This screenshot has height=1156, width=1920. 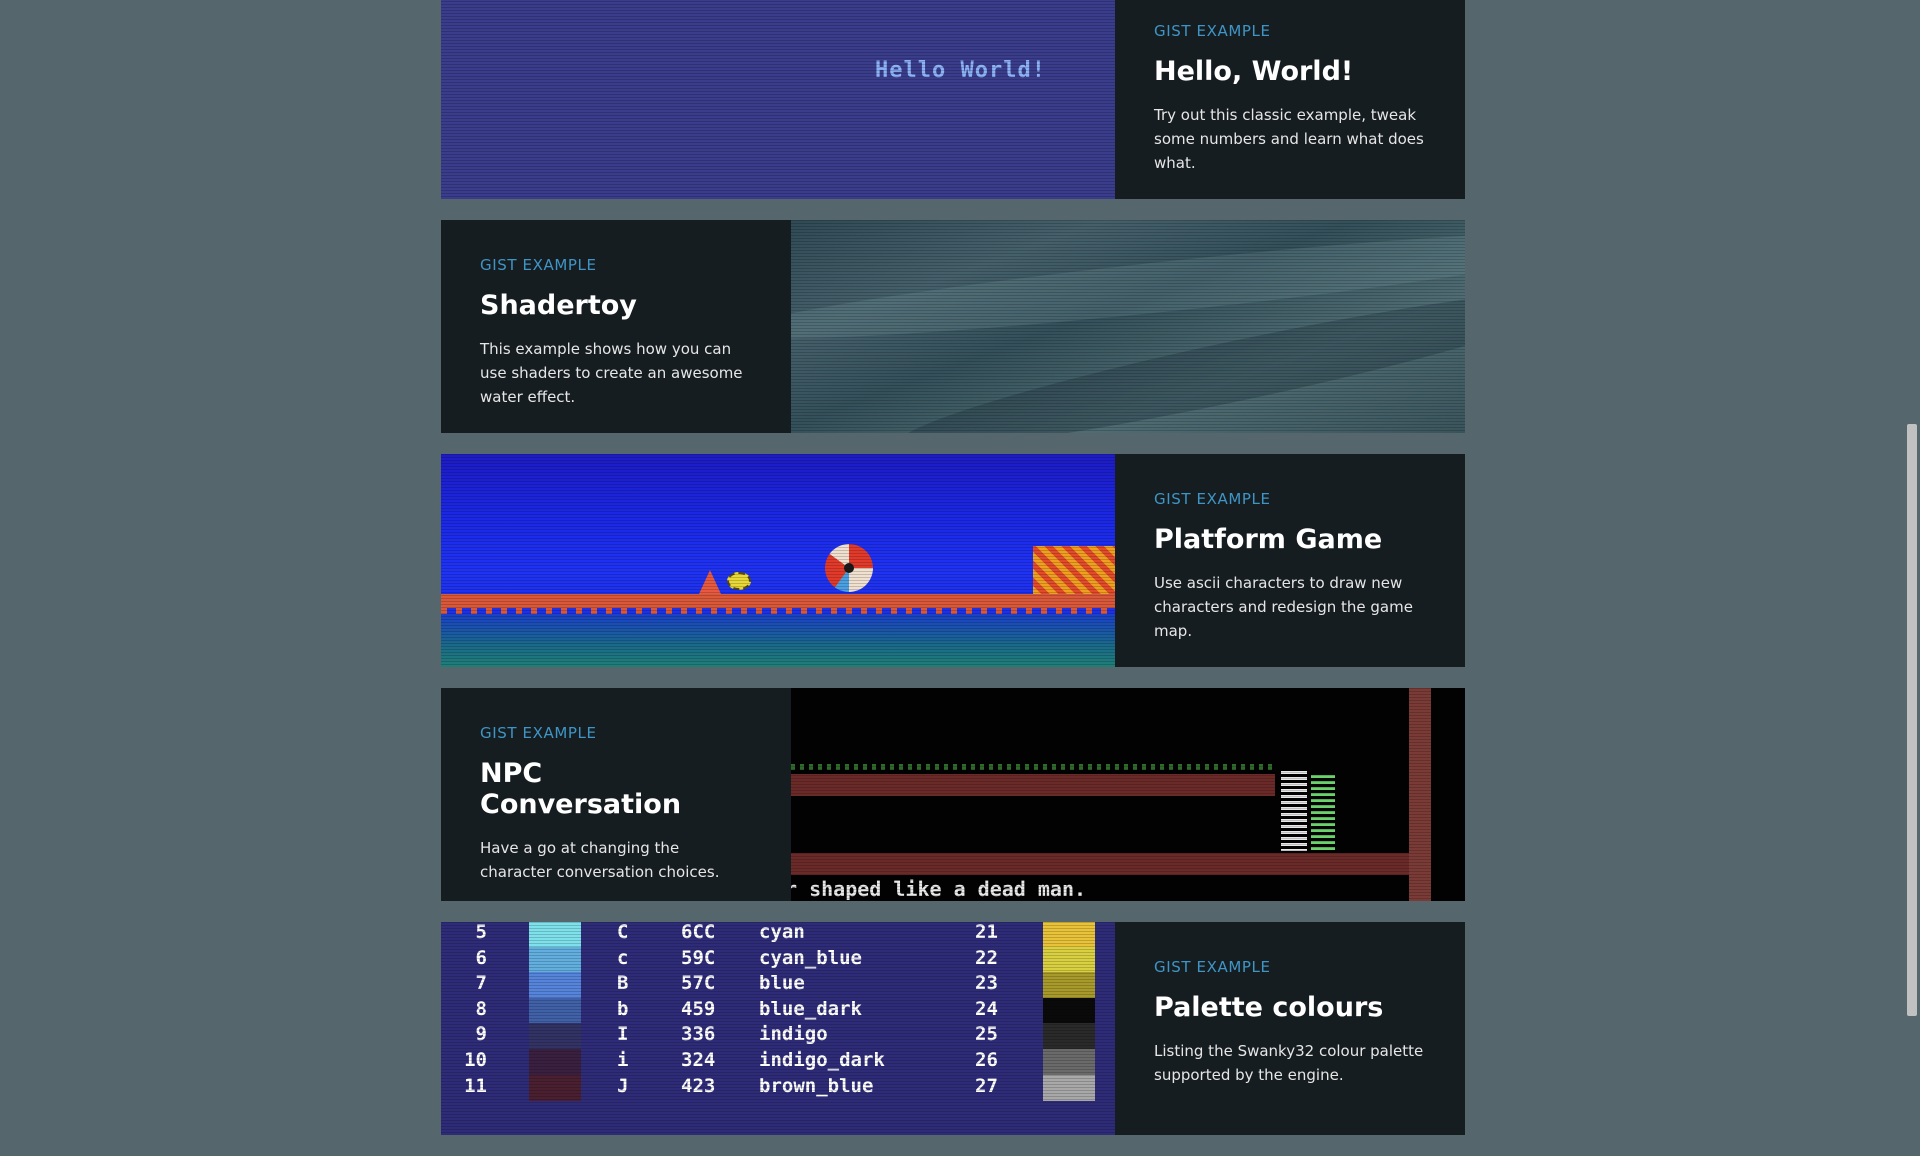 I want to click on palette-idx: 25, so click(x=986, y=1034).